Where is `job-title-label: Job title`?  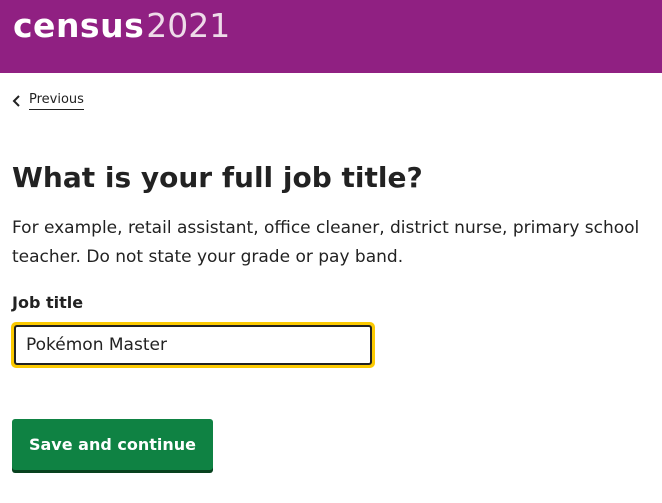
job-title-label: Job title is located at coordinates (48, 302).